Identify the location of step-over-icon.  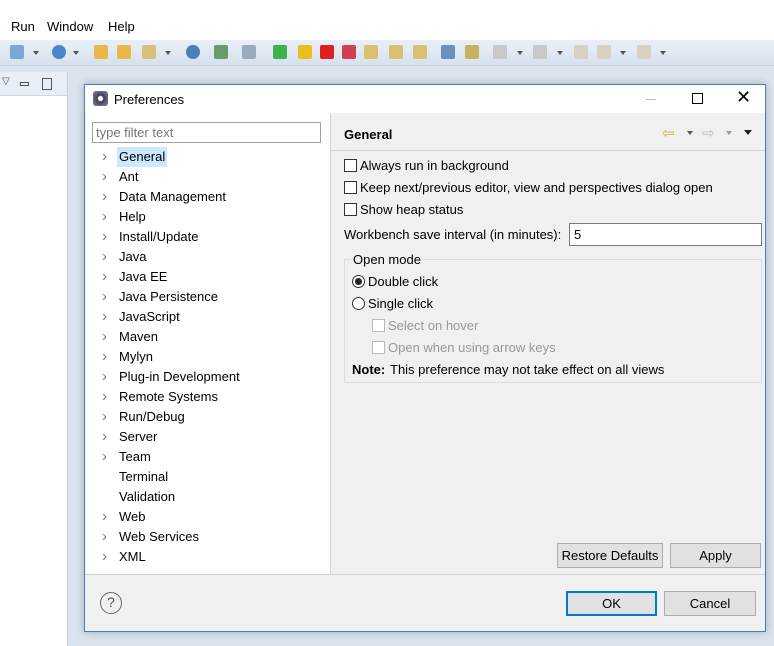
(396, 52).